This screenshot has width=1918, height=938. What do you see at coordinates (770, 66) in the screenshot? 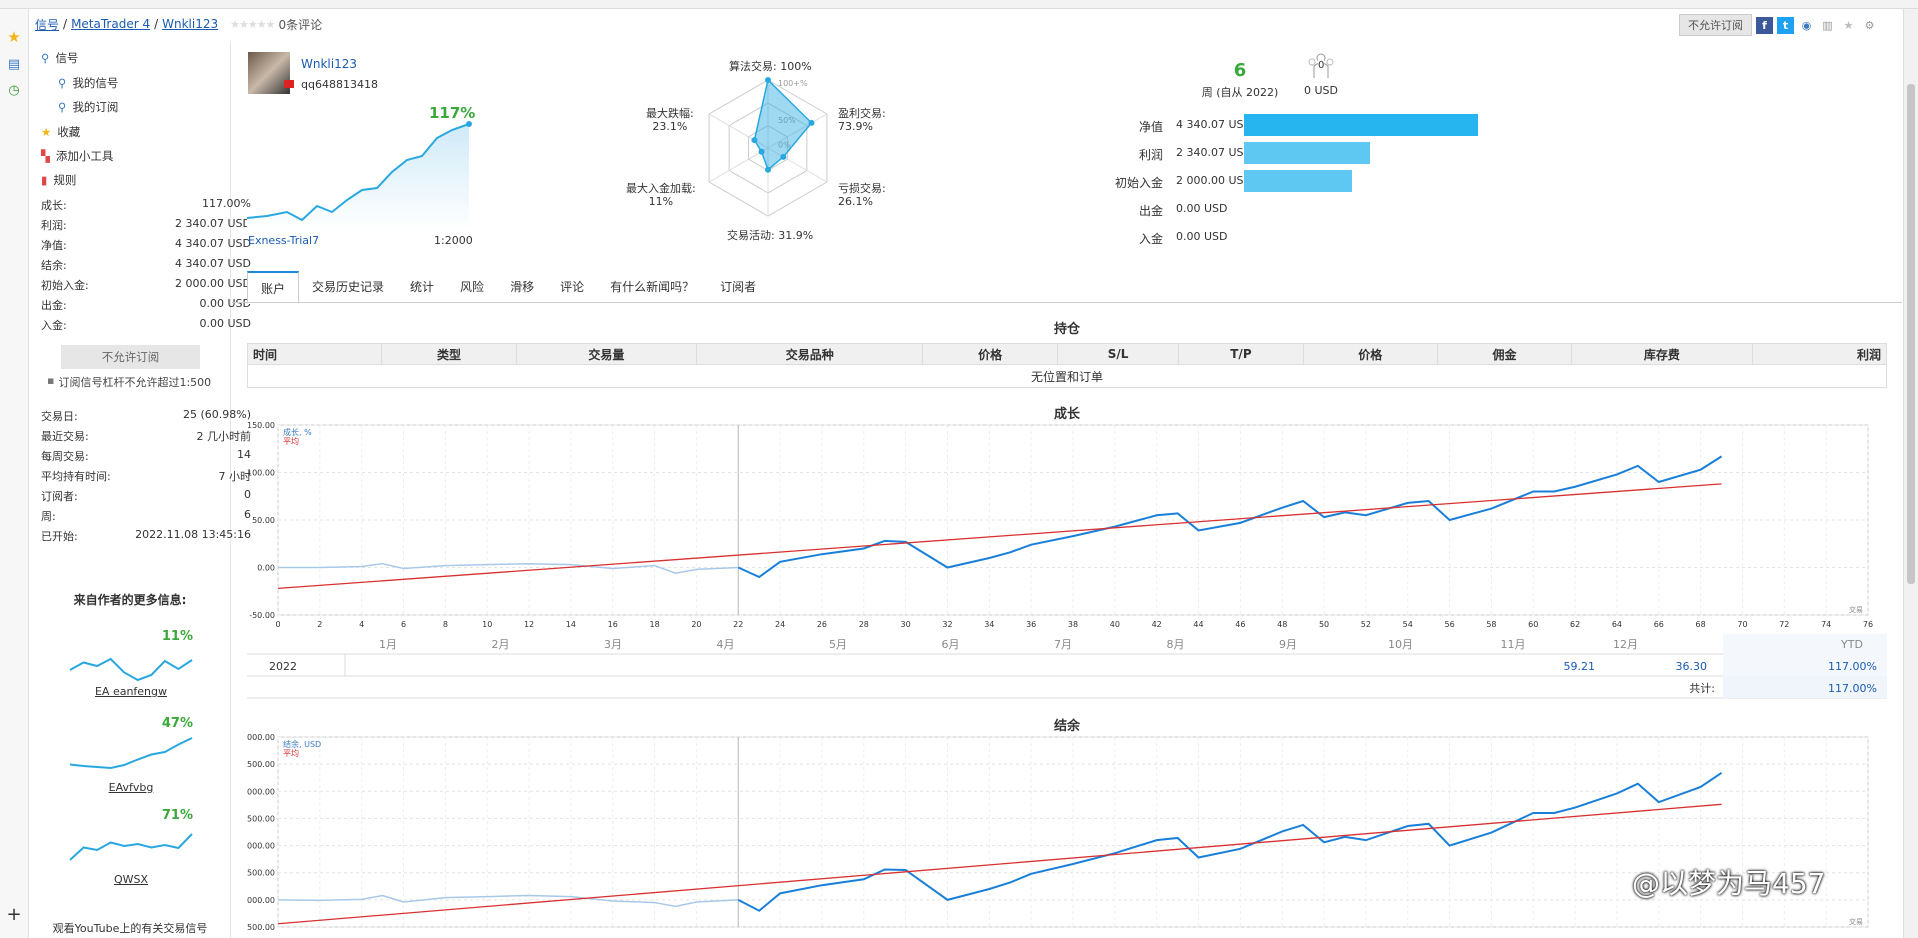
I see `radar-label-algo: 算法交易: 100%` at bounding box center [770, 66].